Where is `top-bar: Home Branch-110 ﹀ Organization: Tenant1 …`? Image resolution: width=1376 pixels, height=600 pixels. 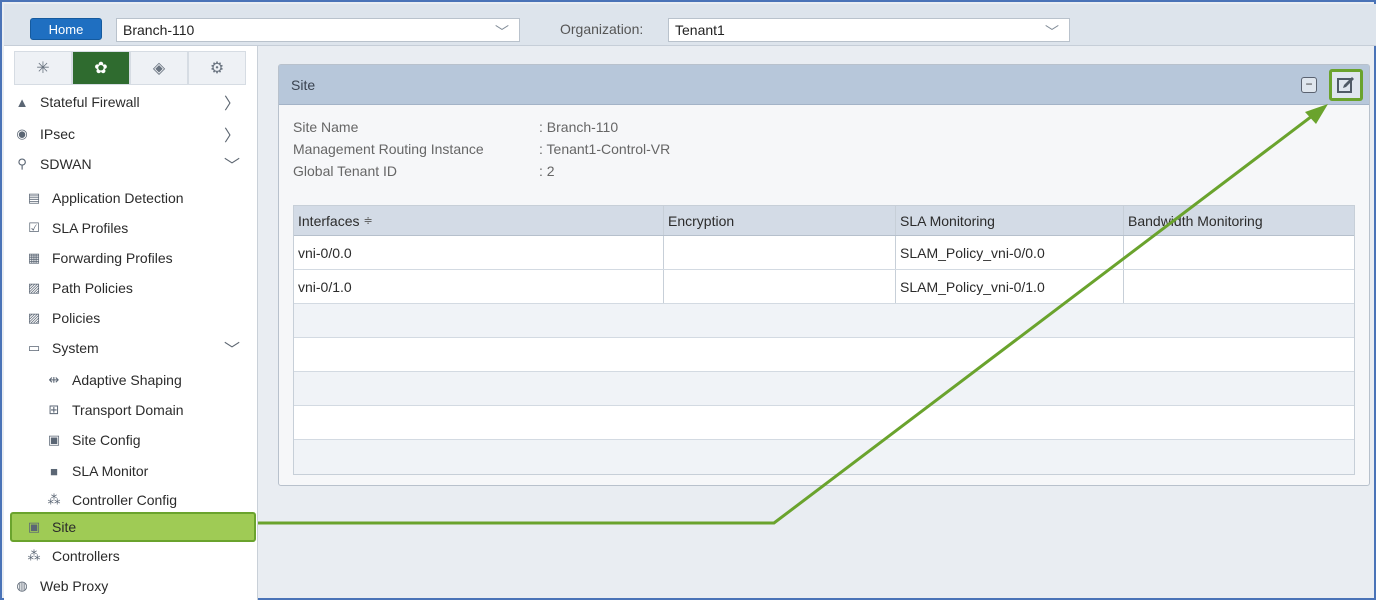 top-bar: Home Branch-110 ﹀ Organization: Tenant1 … is located at coordinates (690, 25).